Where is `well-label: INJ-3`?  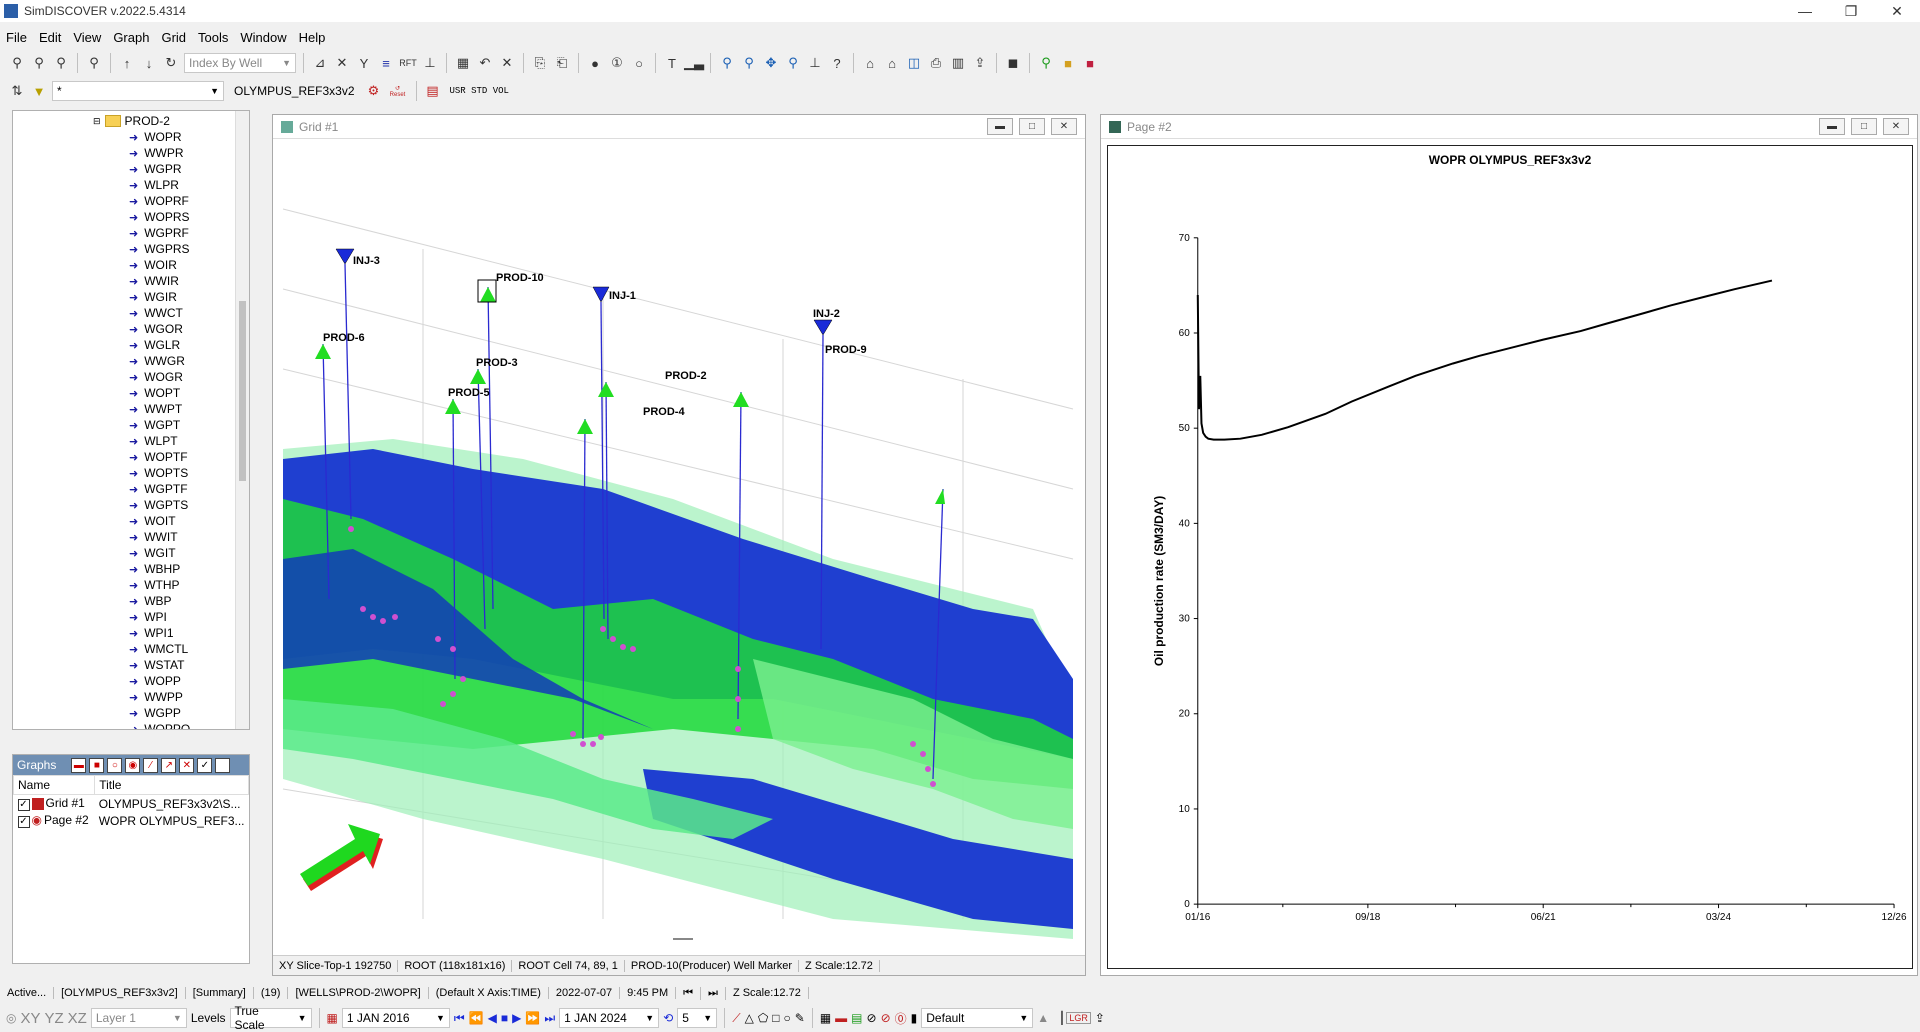 well-label: INJ-3 is located at coordinates (366, 261).